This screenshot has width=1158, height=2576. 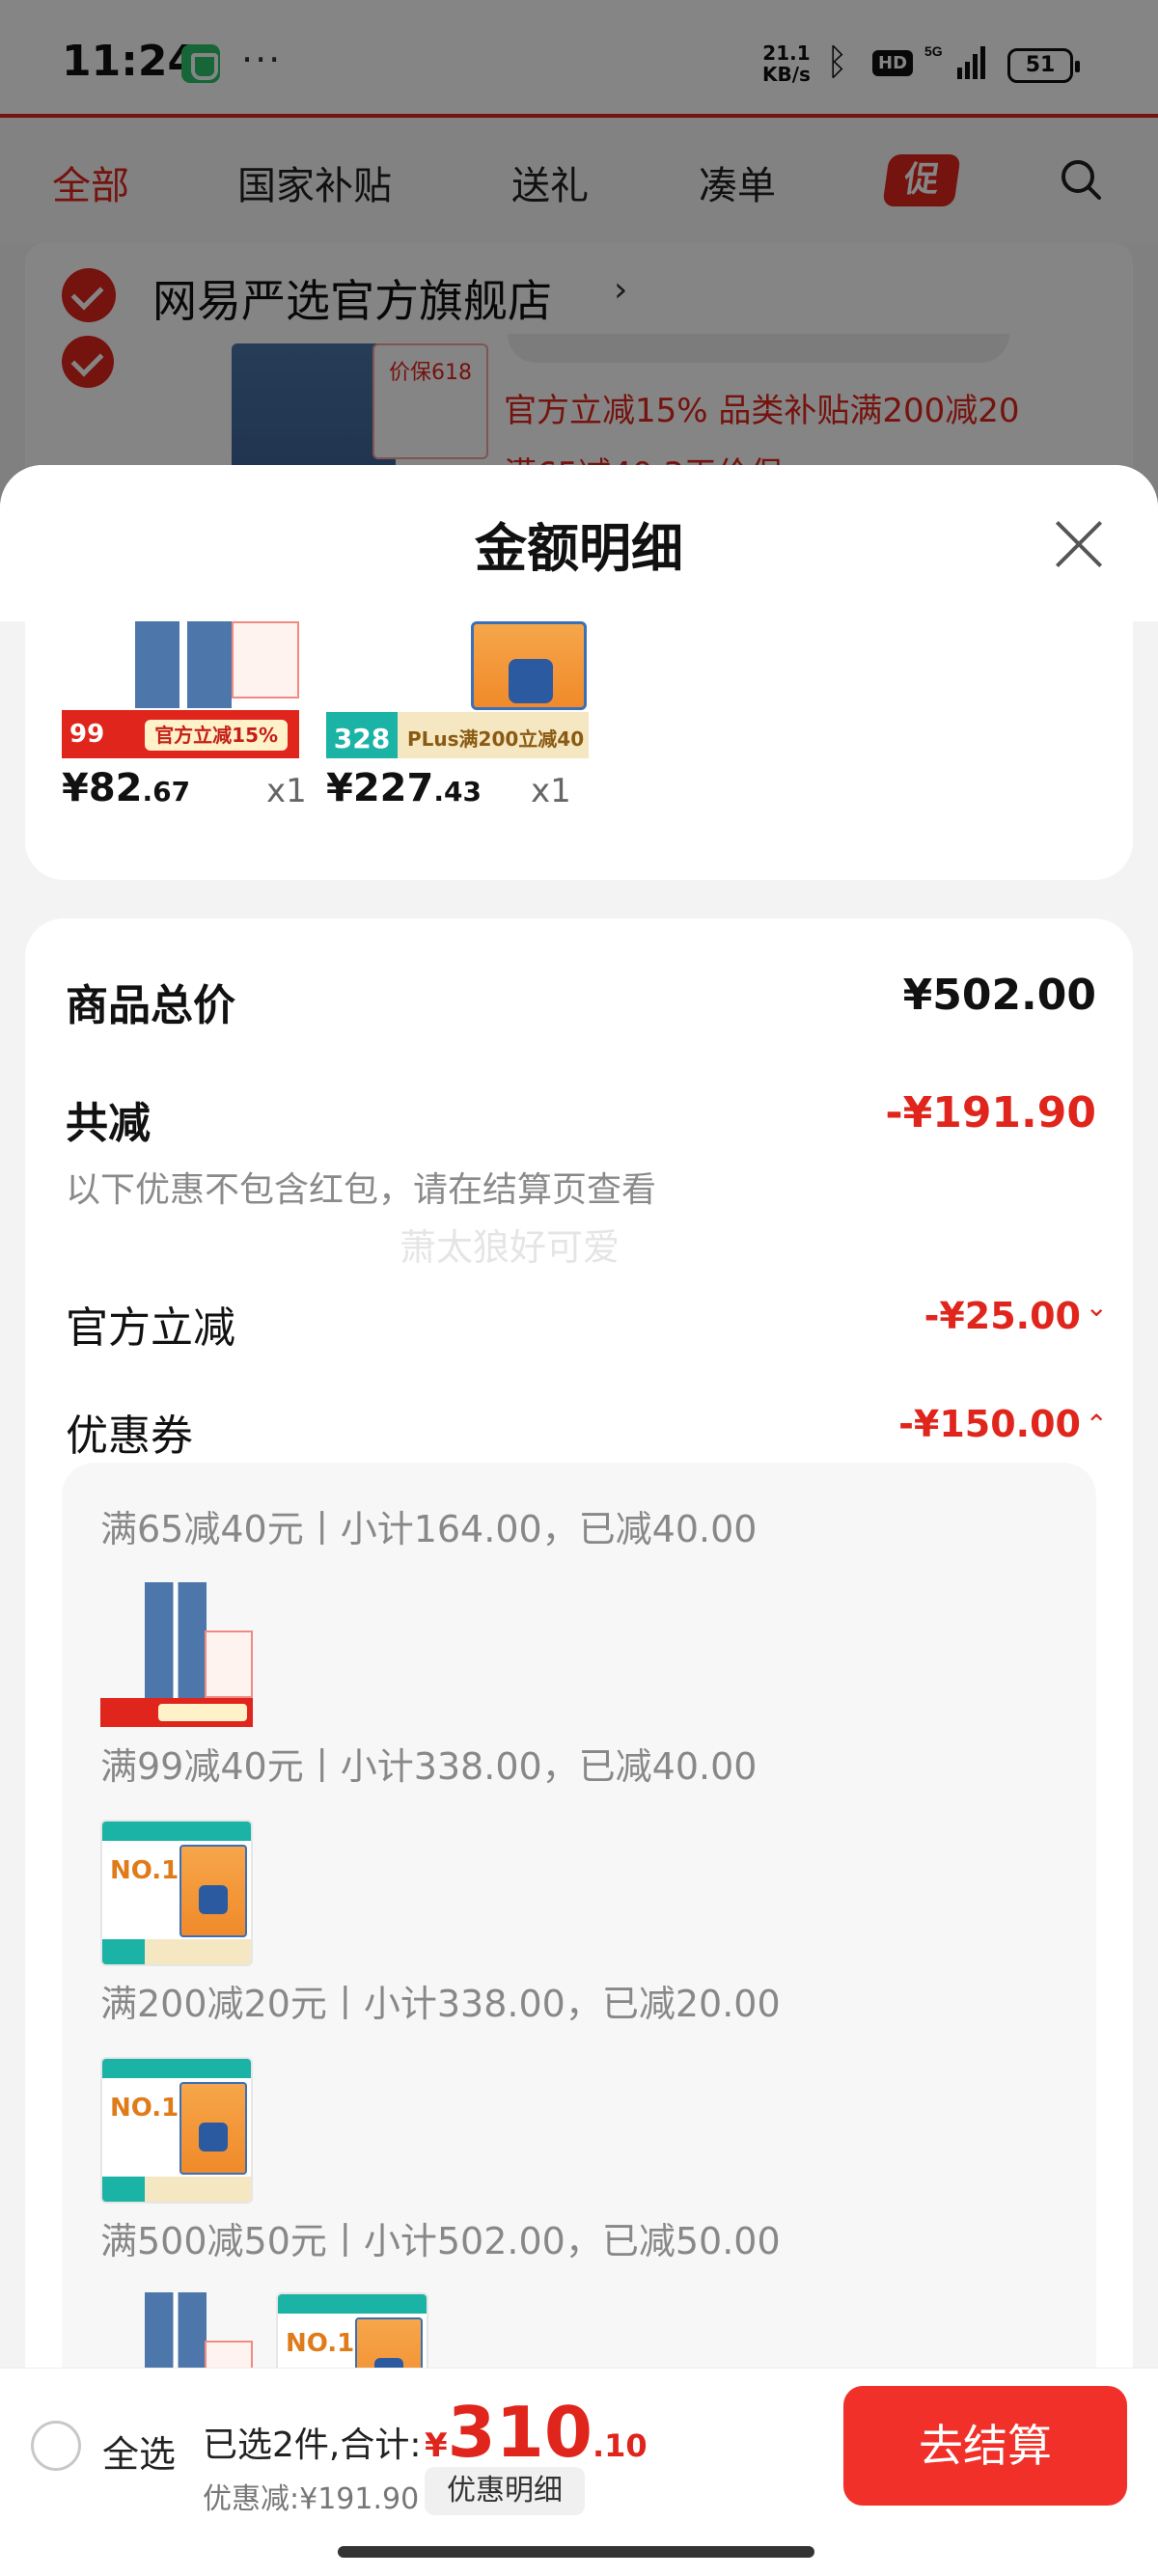 What do you see at coordinates (398, 666) in the screenshot?
I see `catfood-info-panel` at bounding box center [398, 666].